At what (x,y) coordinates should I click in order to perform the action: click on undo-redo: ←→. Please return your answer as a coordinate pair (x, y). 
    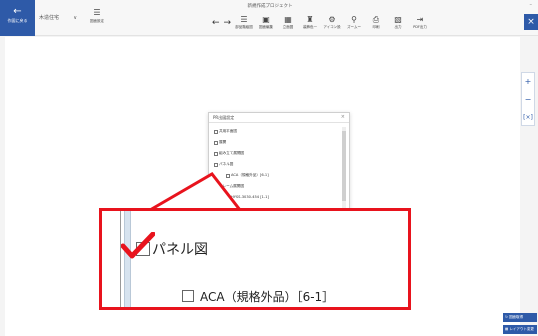
    Looking at the image, I should click on (223, 23).